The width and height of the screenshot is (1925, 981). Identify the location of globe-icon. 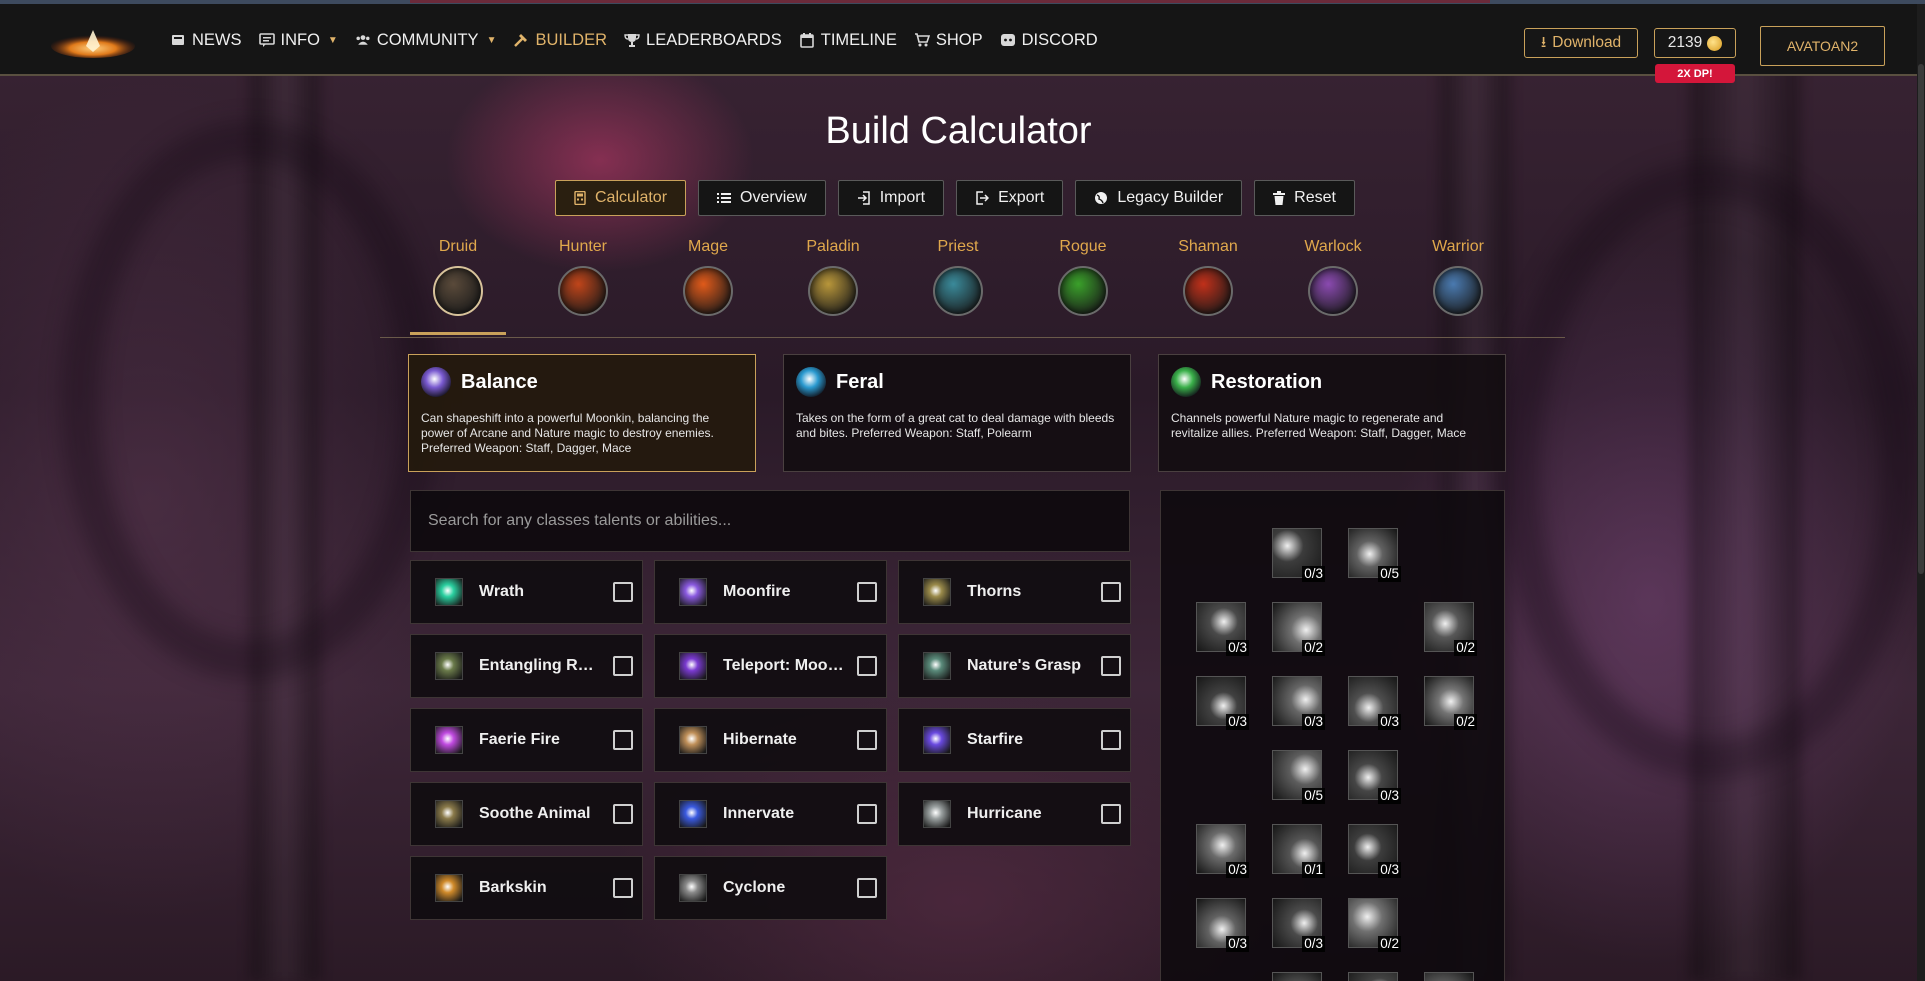
(1101, 198).